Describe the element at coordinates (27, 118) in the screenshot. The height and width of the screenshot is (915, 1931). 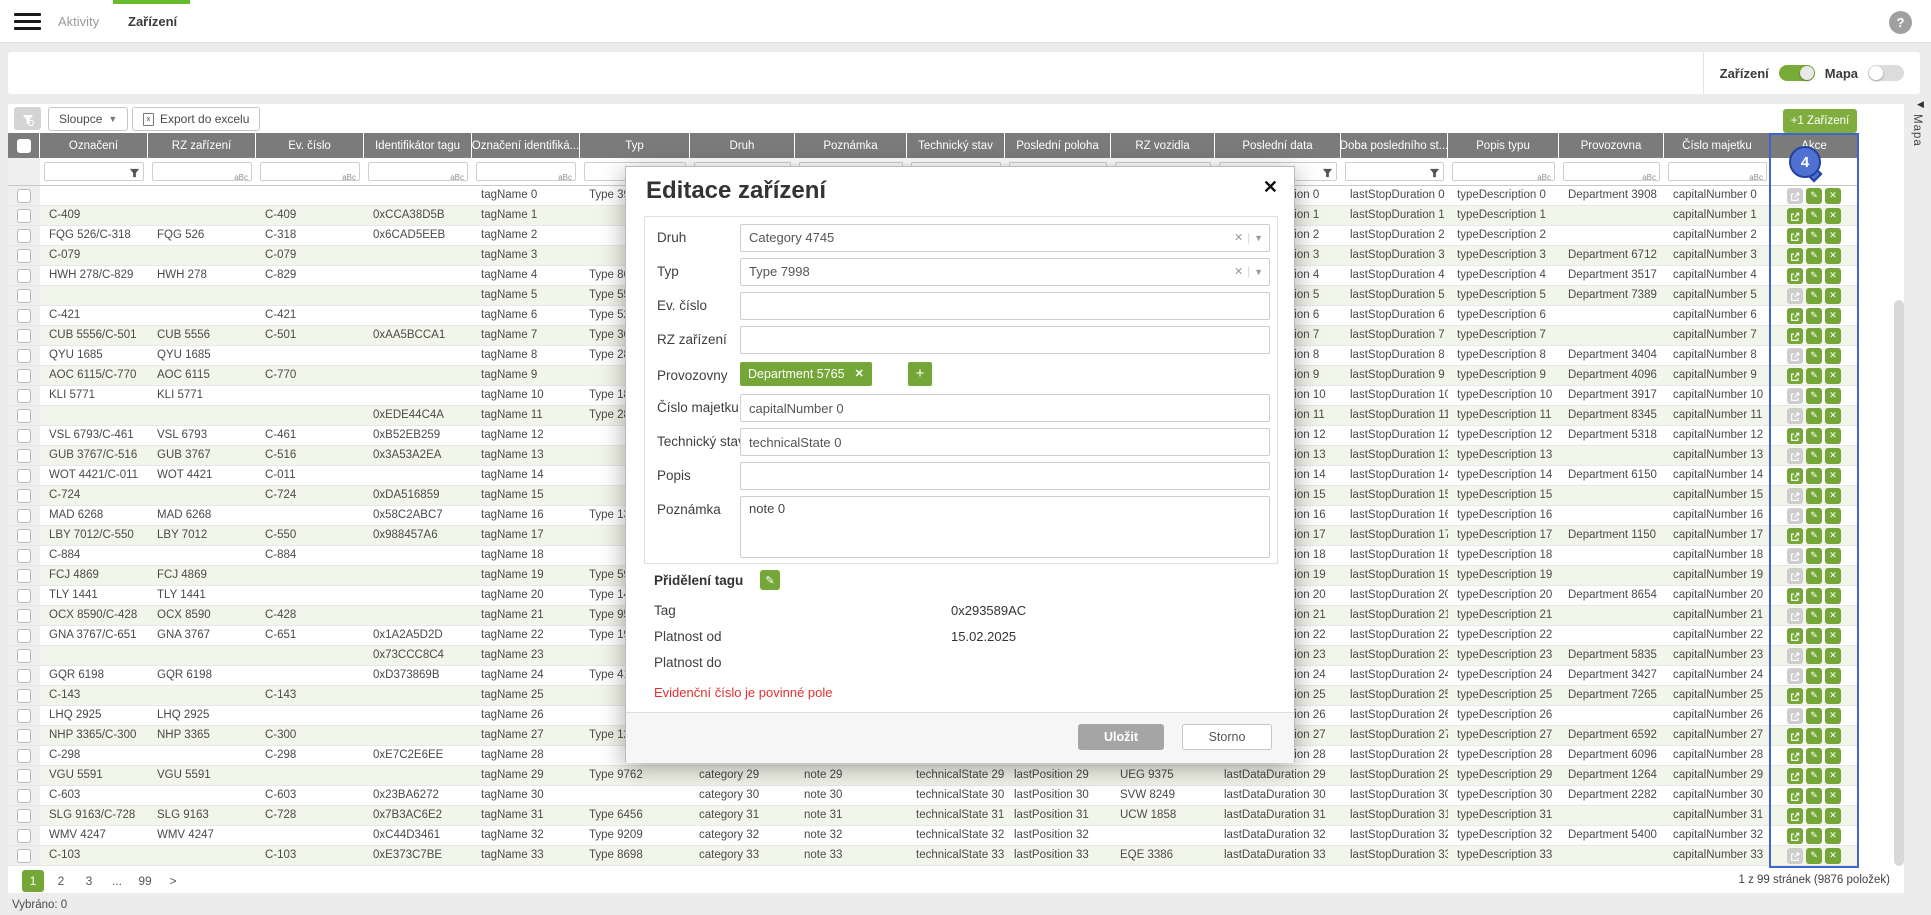
I see `clear-filter-icon` at that location.